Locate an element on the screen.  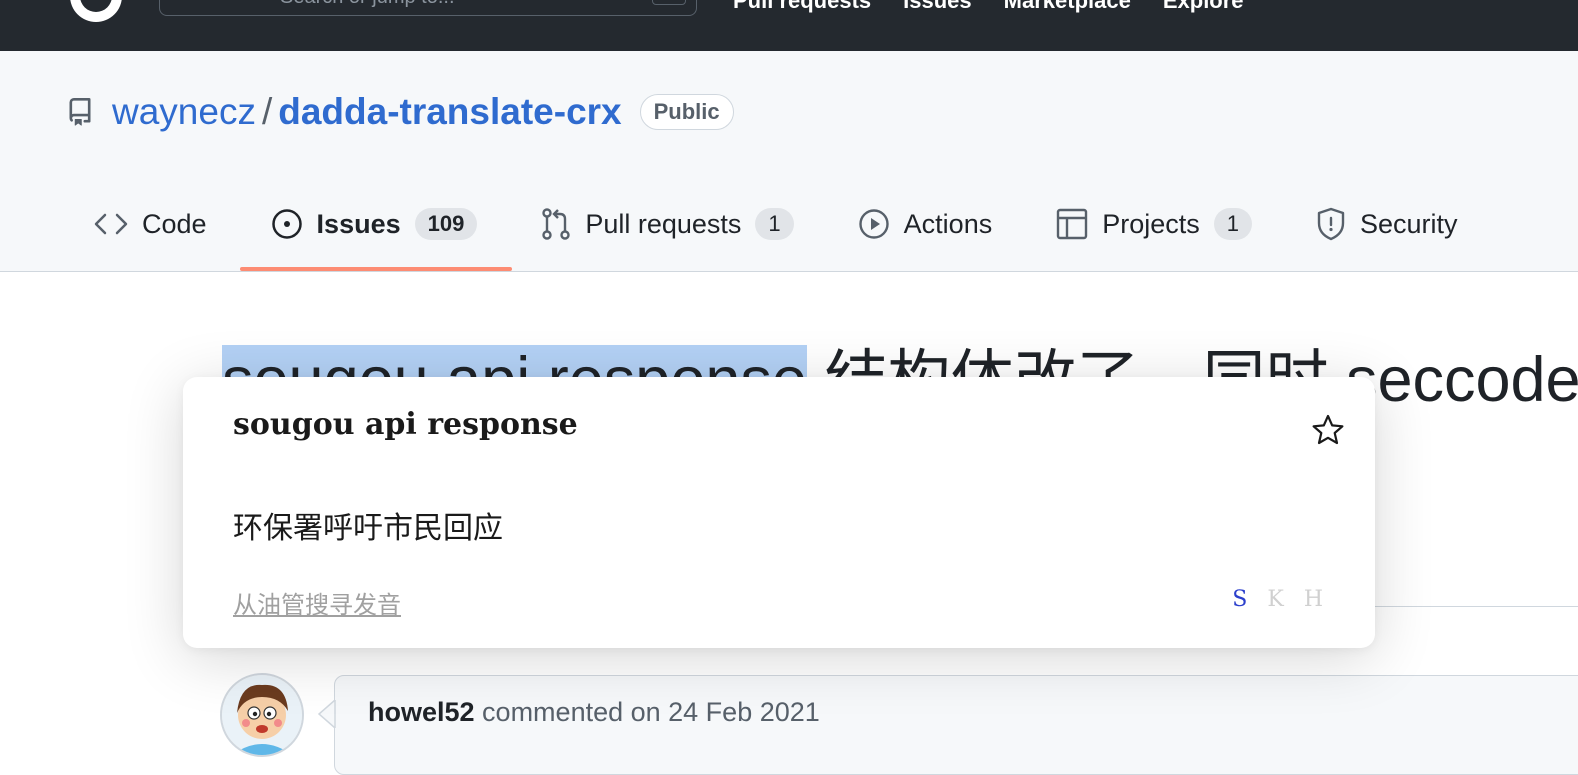
comment-timestamp: commented on 24 Feb 2021 is located at coordinates (647, 712).